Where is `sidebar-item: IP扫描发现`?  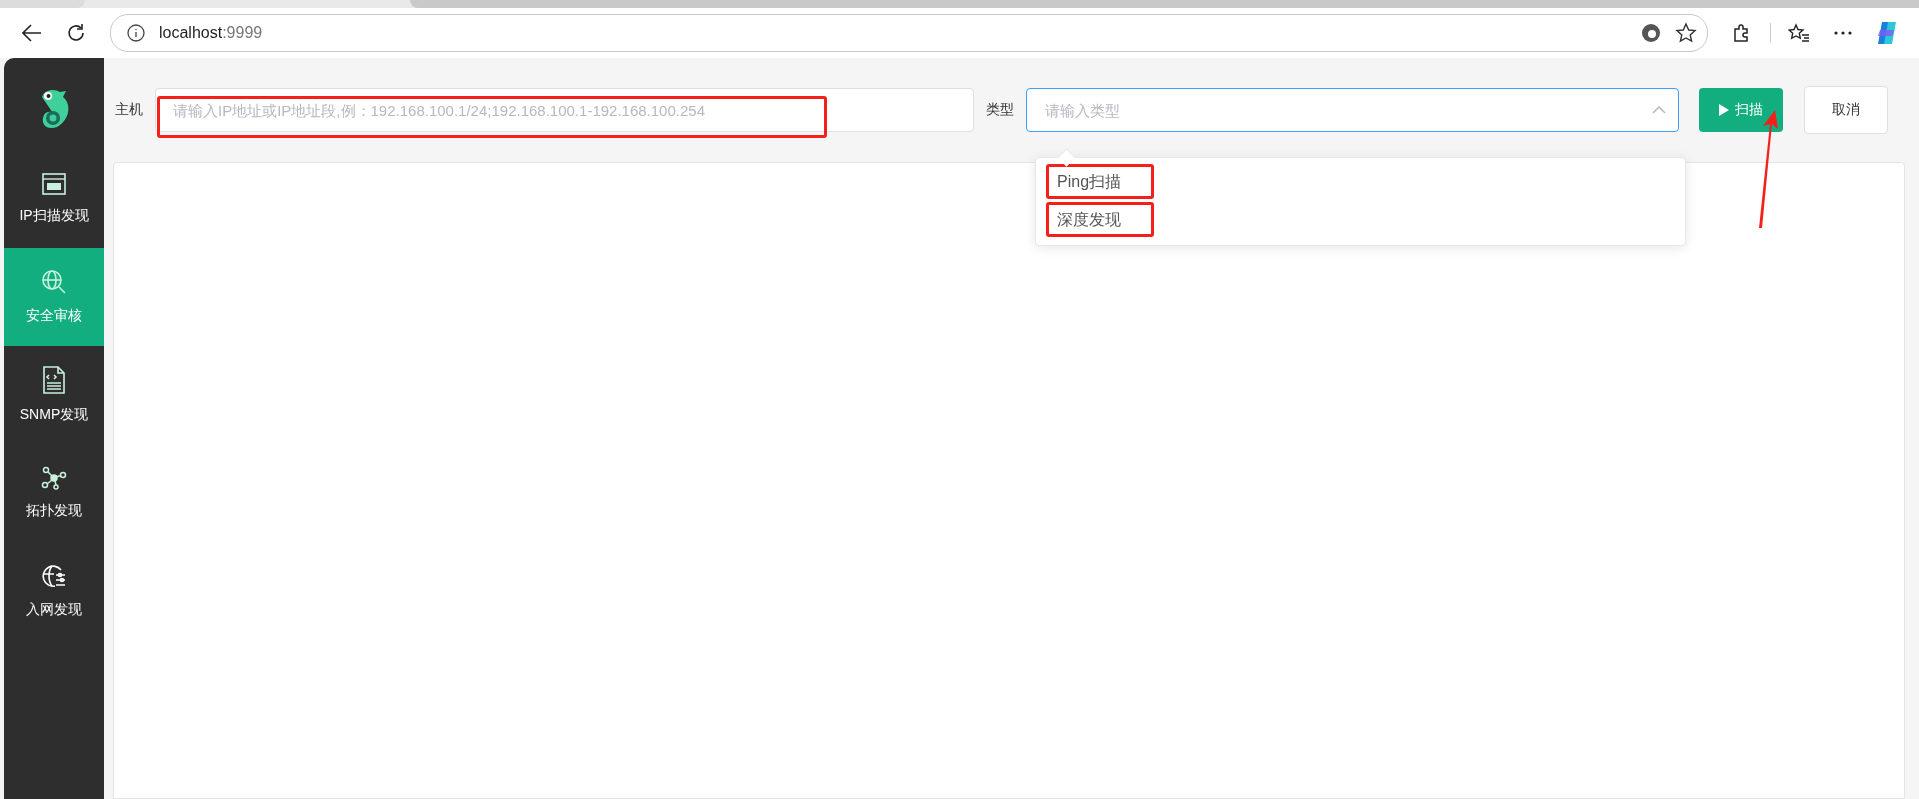
sidebar-item: IP扫描发现 is located at coordinates (54, 199).